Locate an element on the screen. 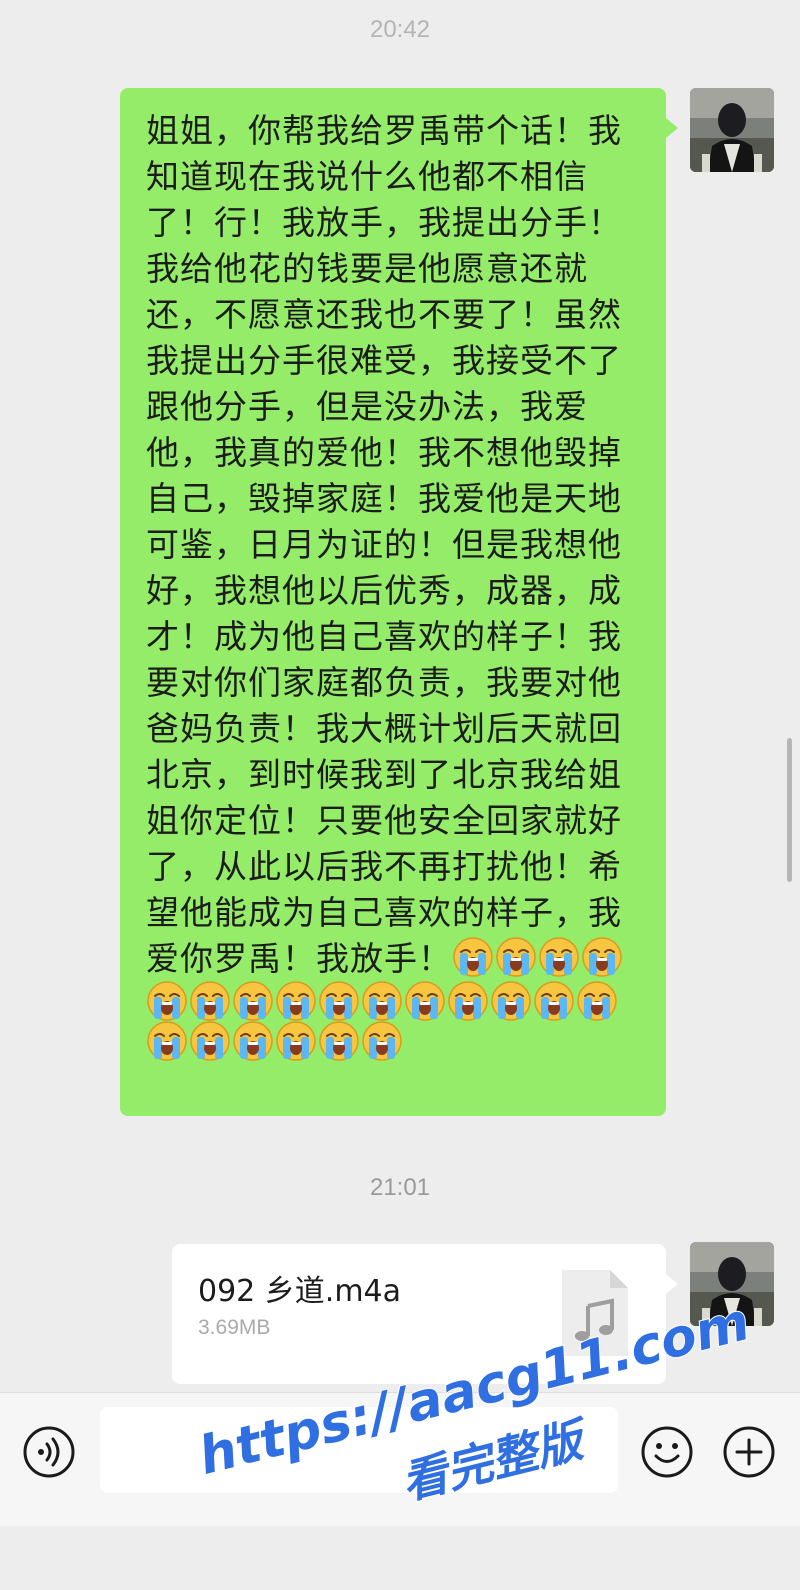 Image resolution: width=800 pixels, height=1590 pixels. scrollbar is located at coordinates (789, 810).